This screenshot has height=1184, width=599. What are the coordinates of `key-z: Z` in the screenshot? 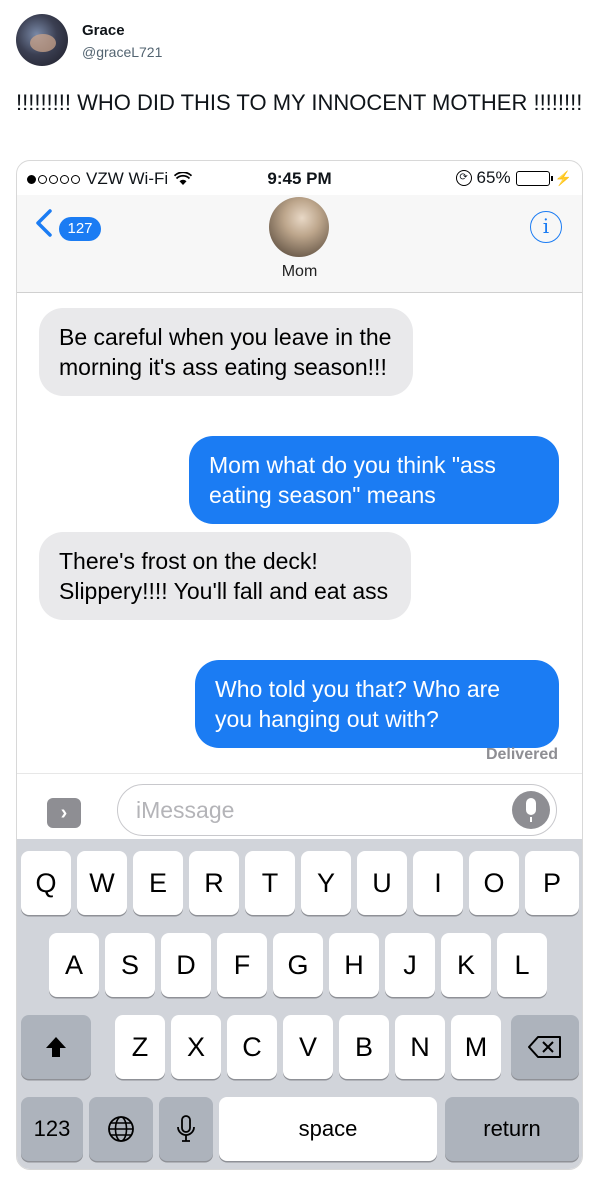 It's located at (140, 1047).